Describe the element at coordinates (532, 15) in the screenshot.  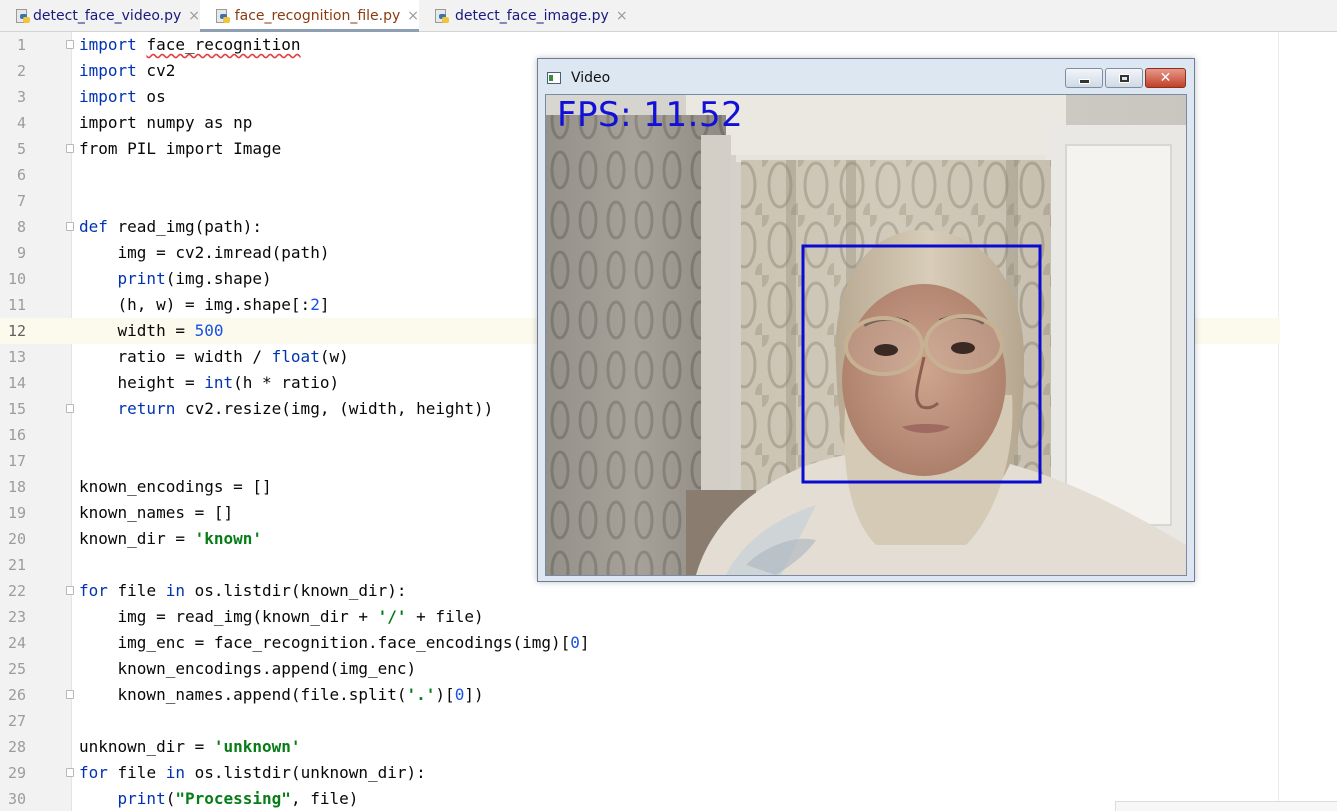
I see `tab-label: detect_face_image.py` at that location.